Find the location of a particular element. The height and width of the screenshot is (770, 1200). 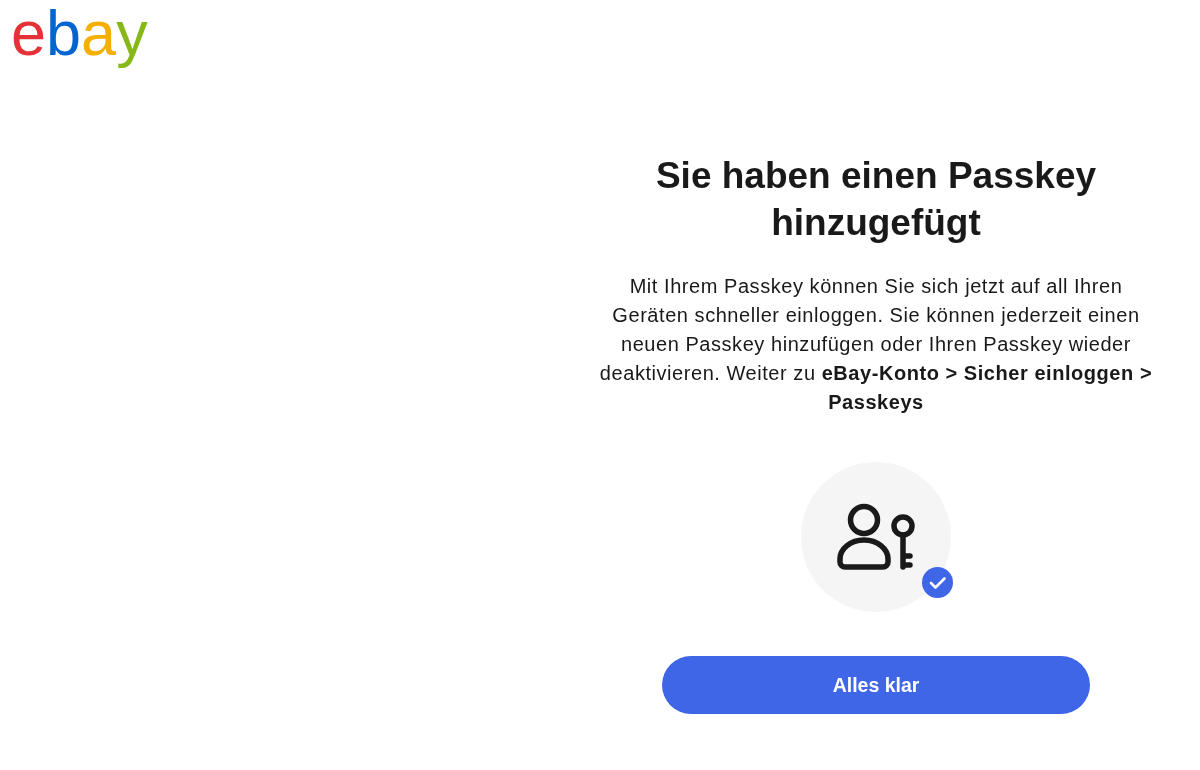

dialog-message: Mit Ihrem Passkey können Sie sich jetzt auf all Ihren Geräten schneller einloggen. Sie können jederzeit einen neuen Passkey hinzufügen oder Ihren Passkey wieder deaktivieren. Weiter zu eBay-Konto > Sicher einloggen > Passkeys is located at coordinates (876, 344).